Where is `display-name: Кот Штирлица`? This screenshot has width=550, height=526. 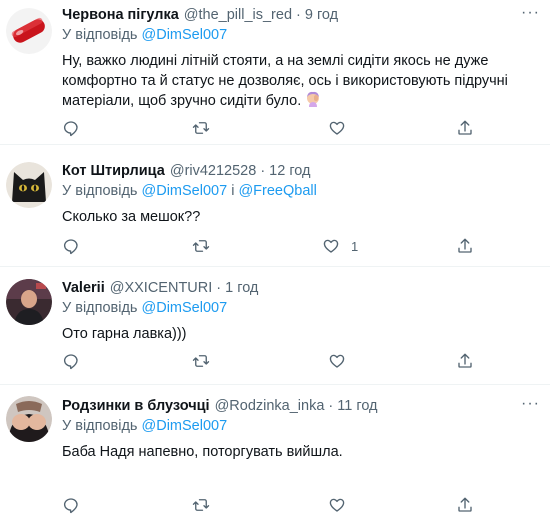
display-name: Кот Штирлица is located at coordinates (113, 171).